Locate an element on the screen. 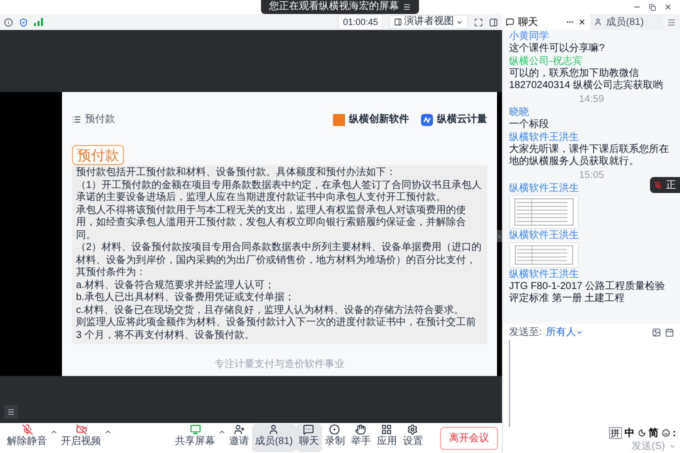  ime-script: 简 is located at coordinates (653, 433).